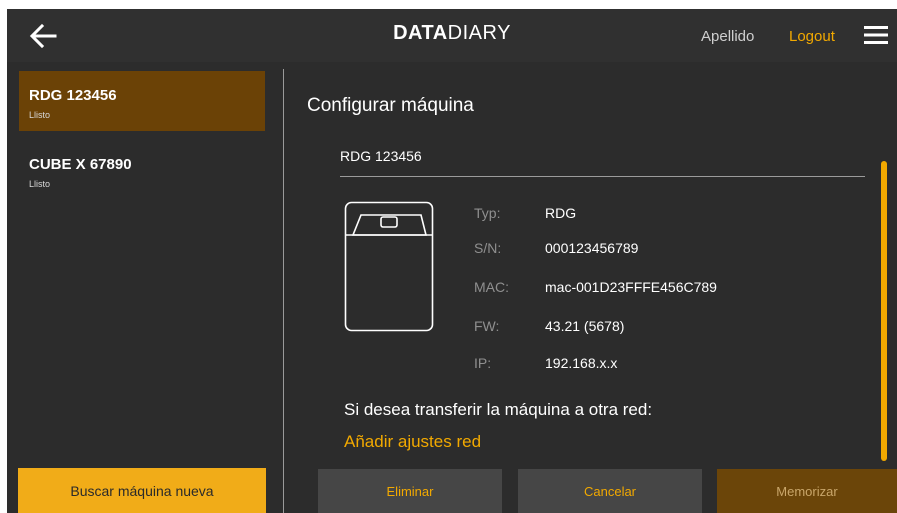 The height and width of the screenshot is (513, 897). Describe the element at coordinates (390, 105) in the screenshot. I see `page-title: Configurar máquina` at that location.